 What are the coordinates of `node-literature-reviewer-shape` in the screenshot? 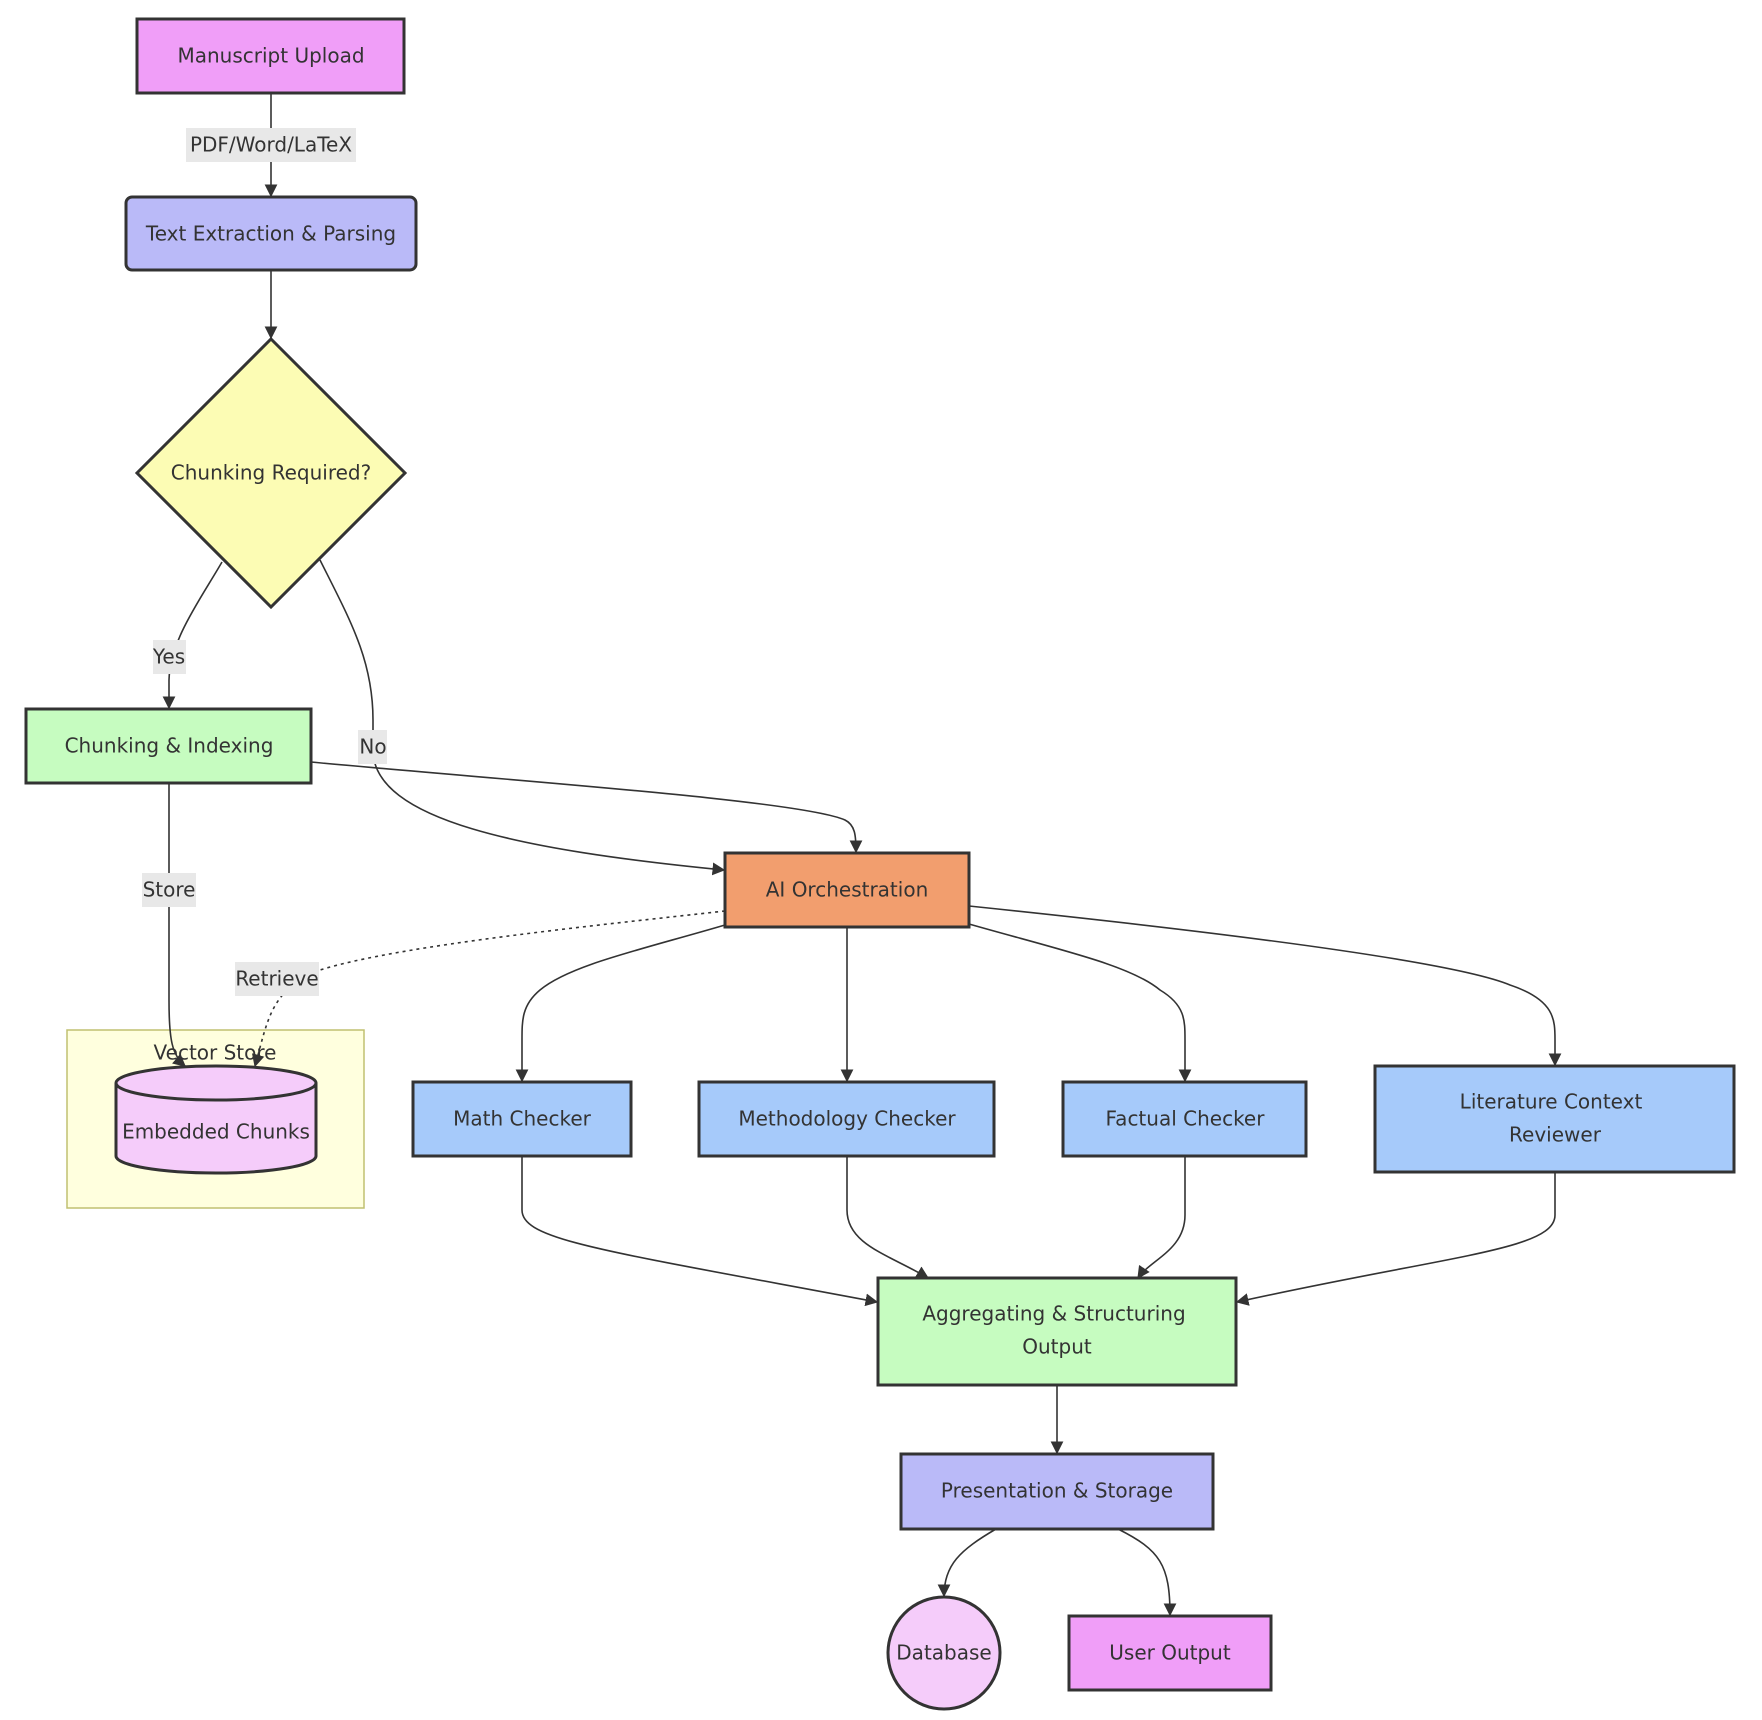 It's located at (1554, 1119).